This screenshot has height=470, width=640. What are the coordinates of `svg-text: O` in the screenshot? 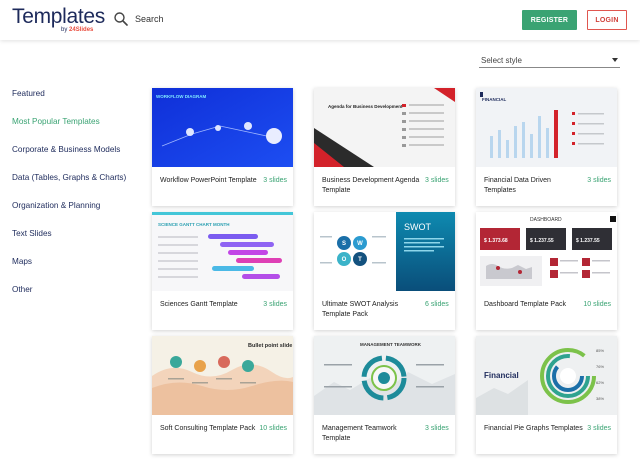 It's located at (344, 260).